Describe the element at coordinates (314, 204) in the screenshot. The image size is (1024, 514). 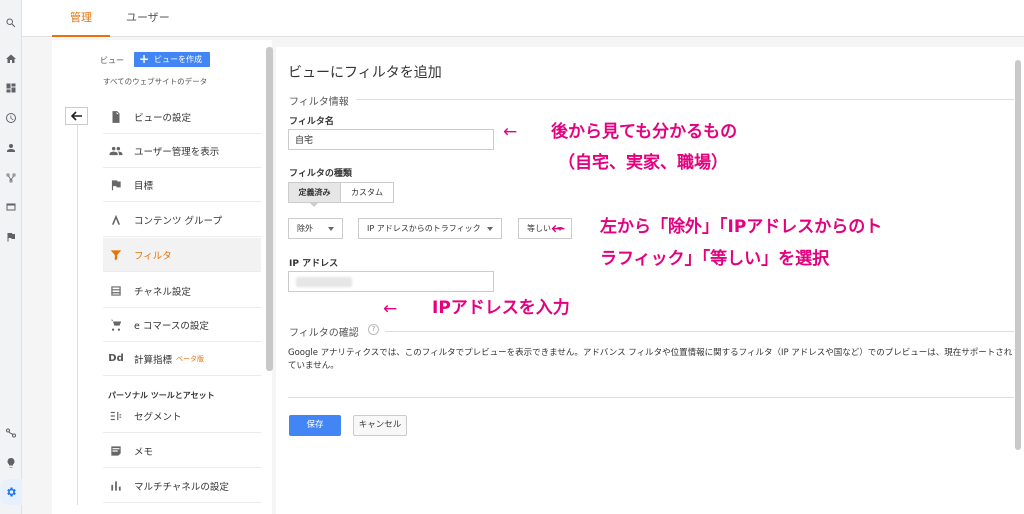
I see `selection-caret` at that location.